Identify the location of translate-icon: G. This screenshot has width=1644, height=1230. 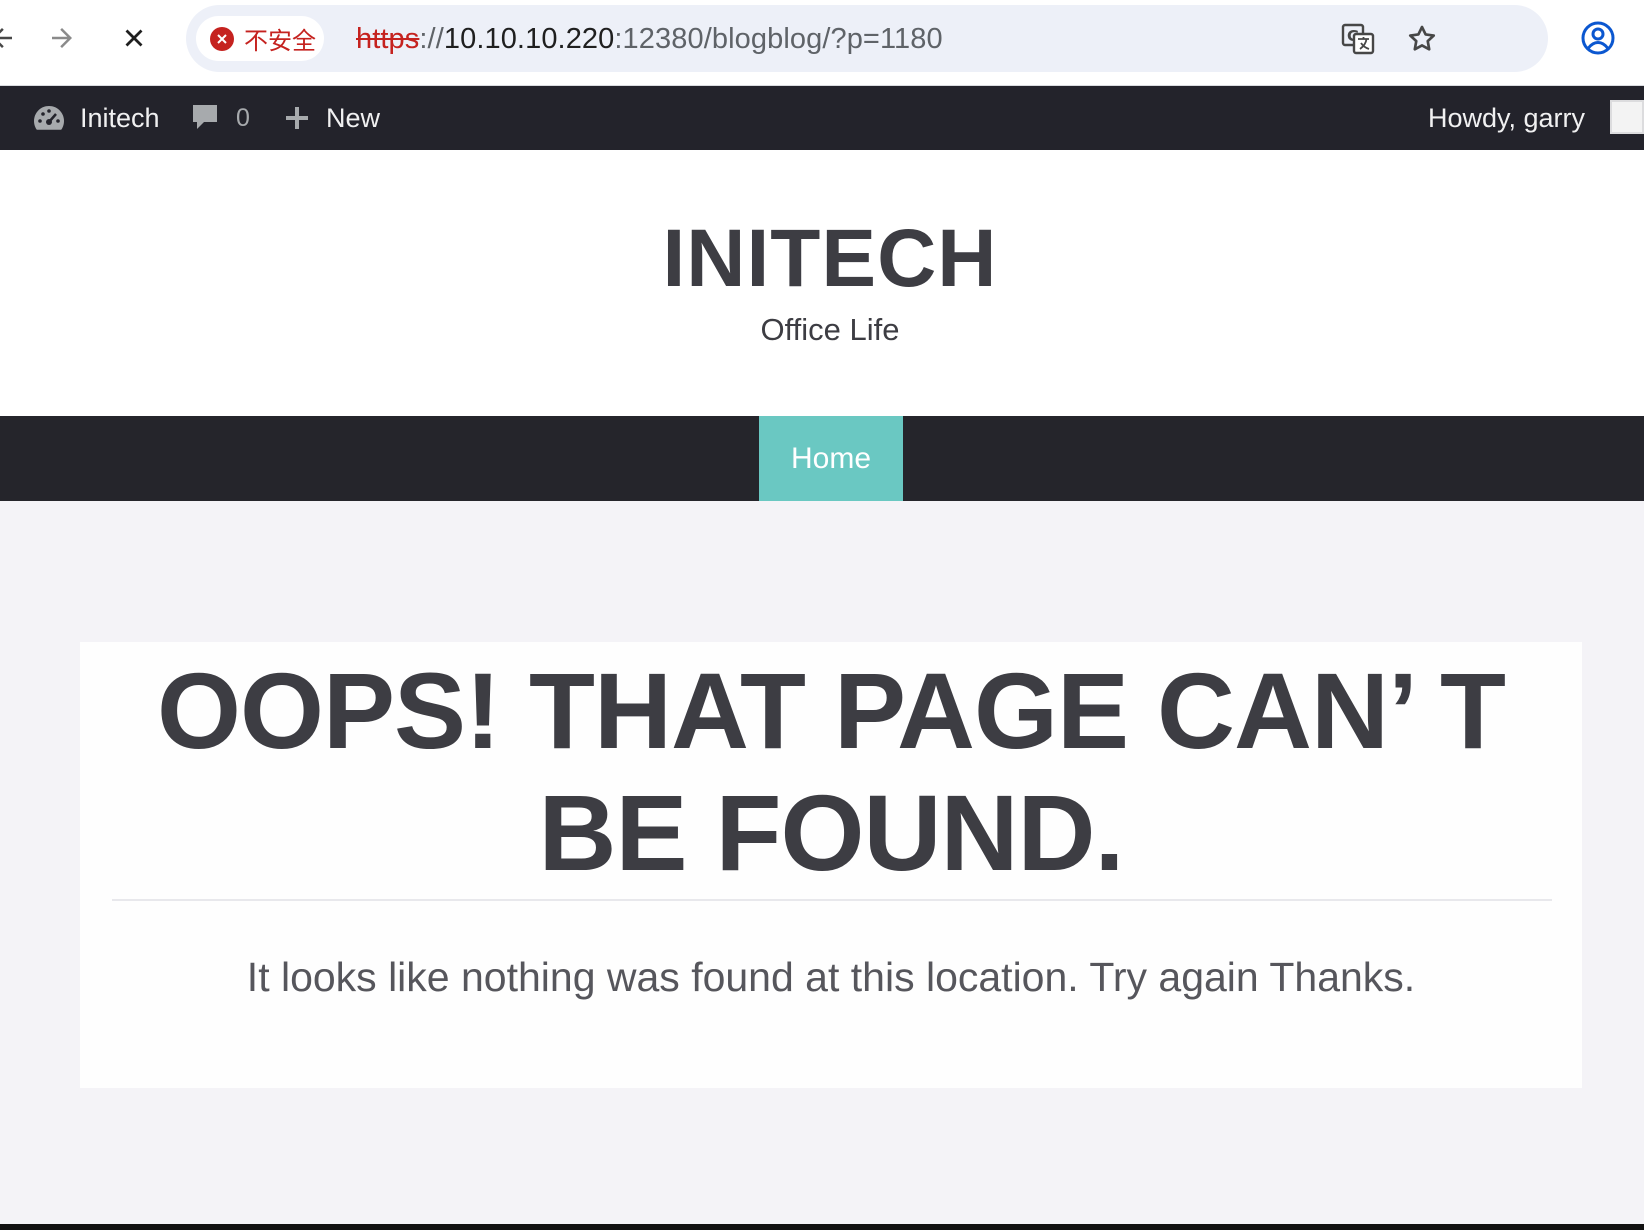
(1358, 39).